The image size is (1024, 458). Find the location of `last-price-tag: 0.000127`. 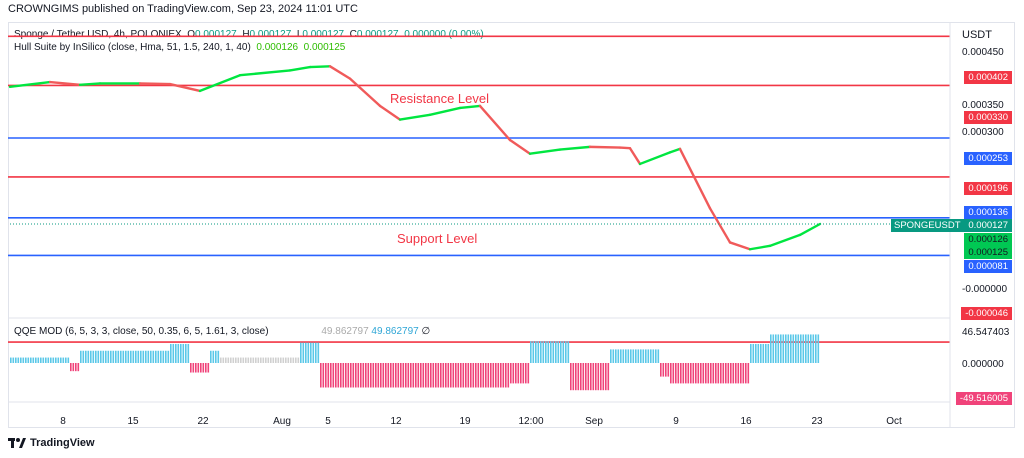

last-price-tag: 0.000127 is located at coordinates (988, 225).